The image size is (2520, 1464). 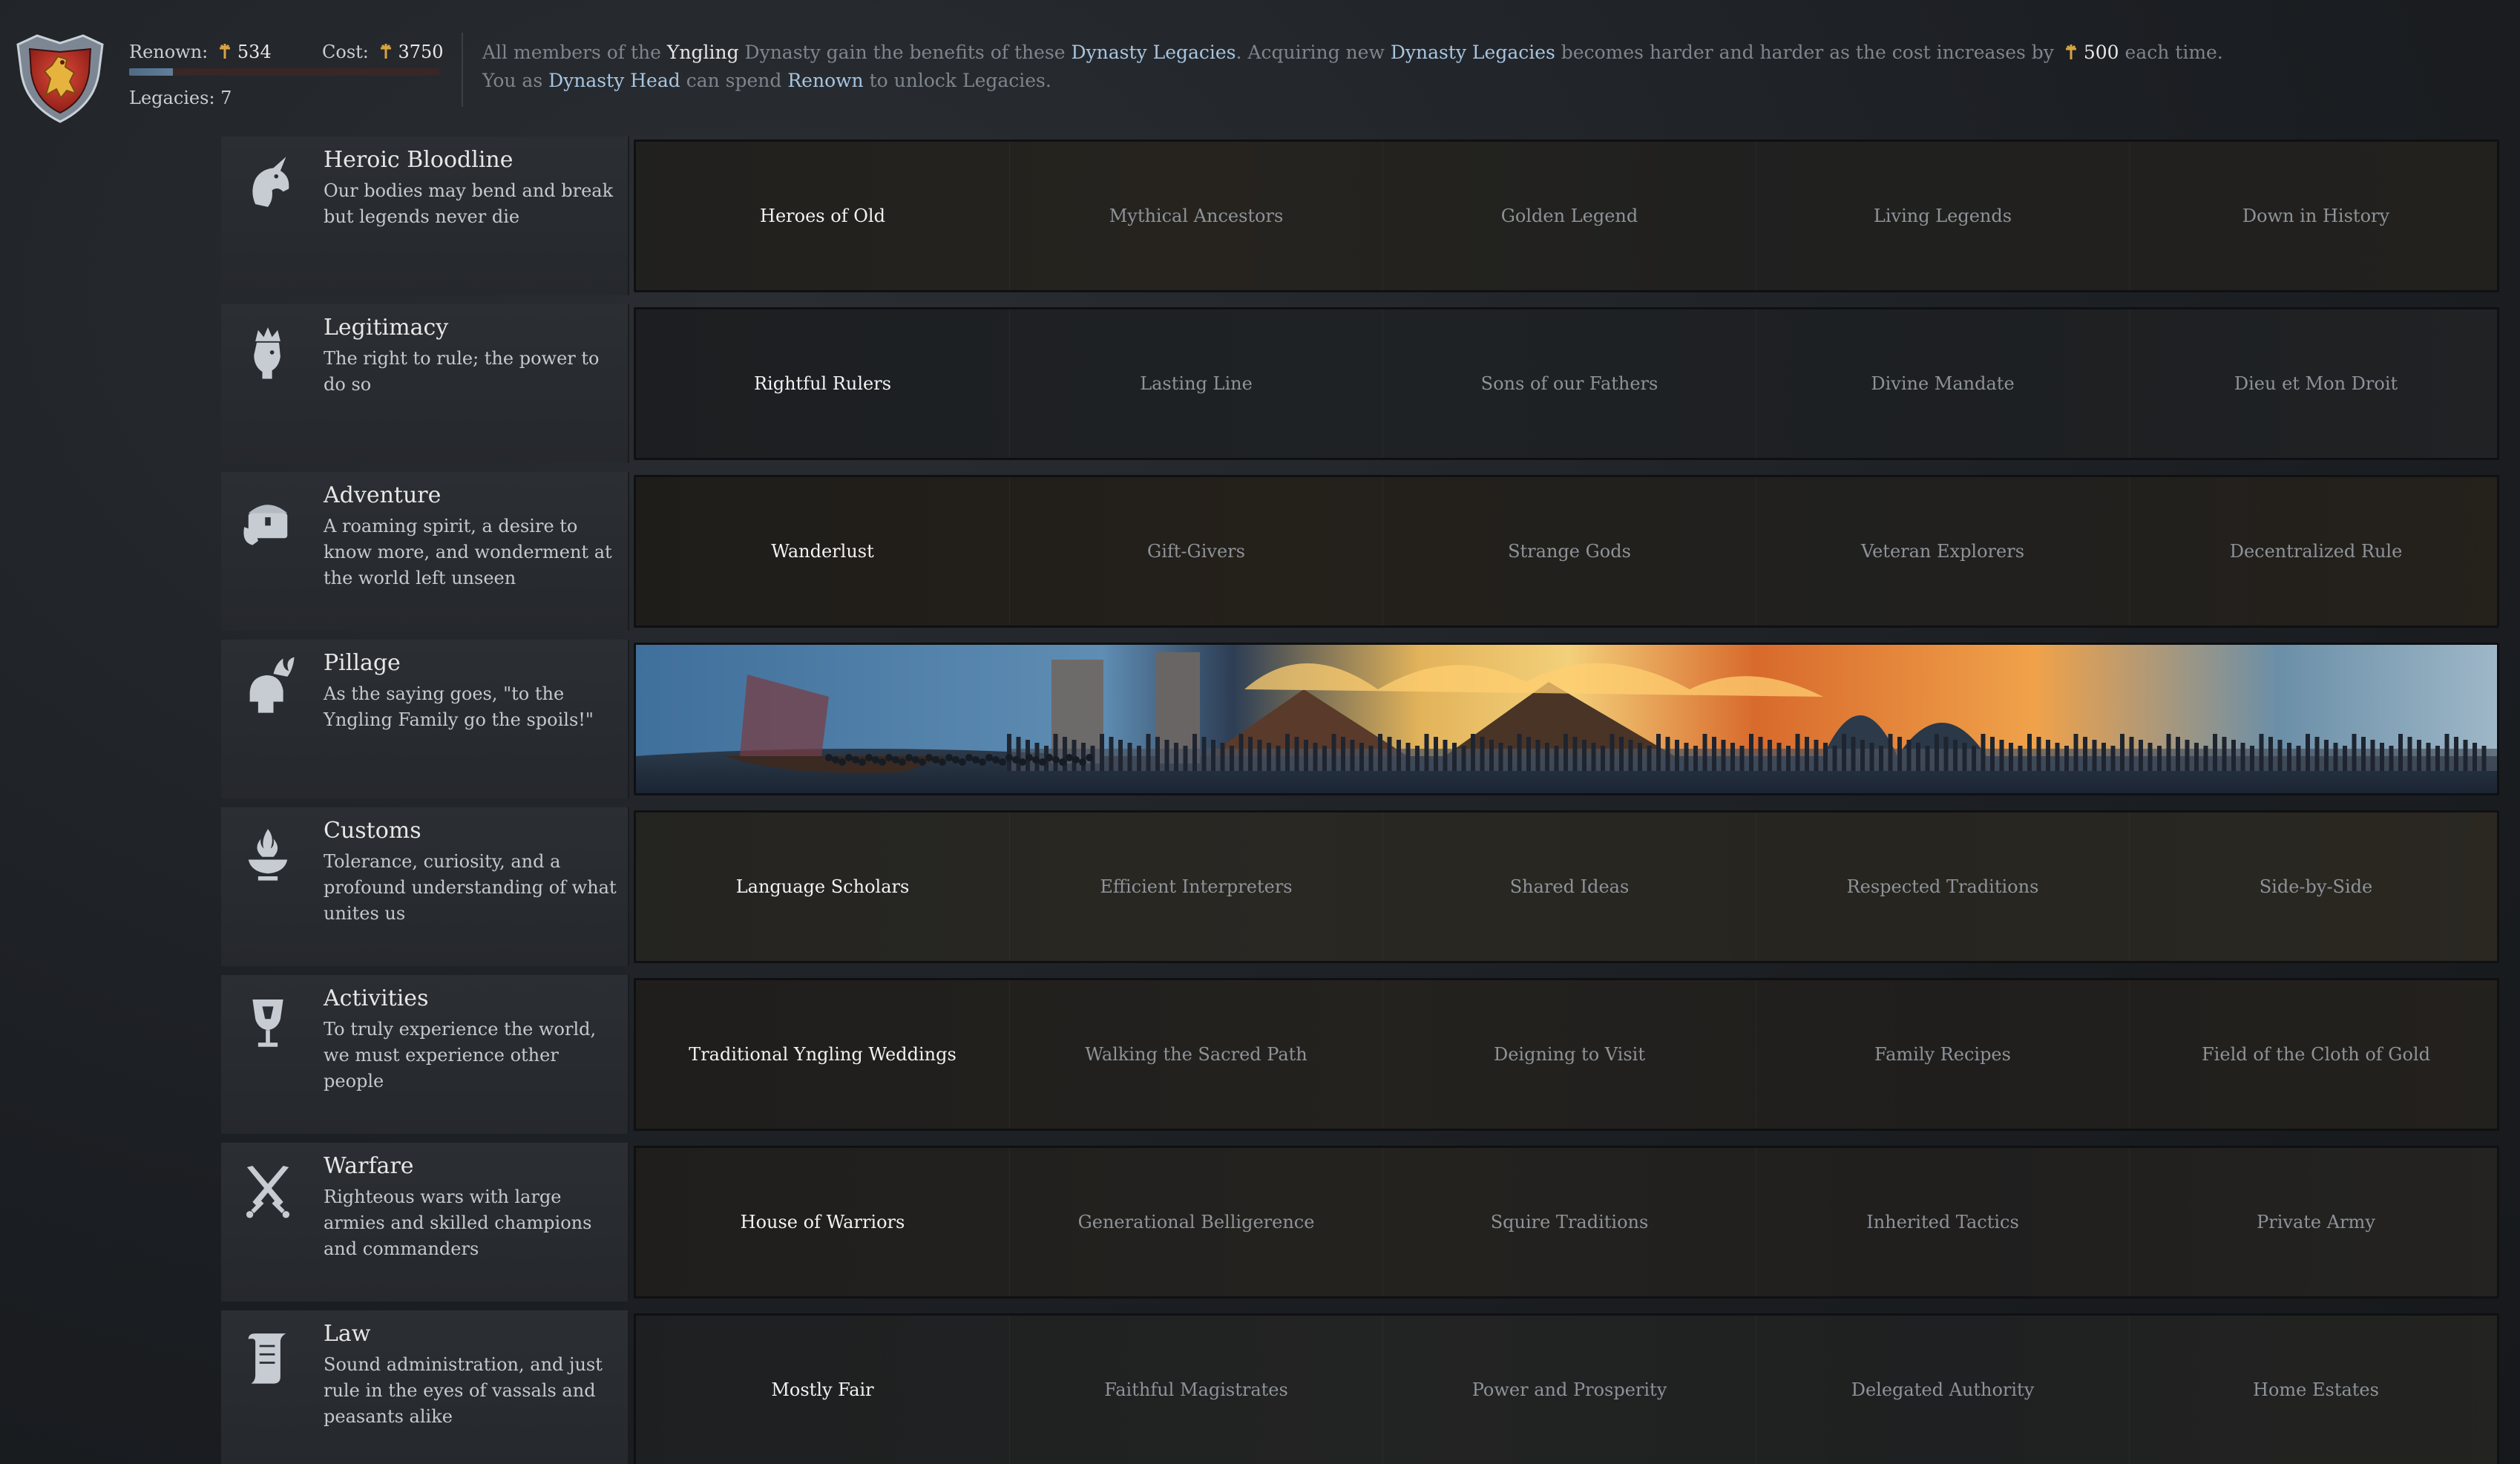 I want to click on legacy-tier-5: Dieu et Mon Droit, so click(x=2313, y=383).